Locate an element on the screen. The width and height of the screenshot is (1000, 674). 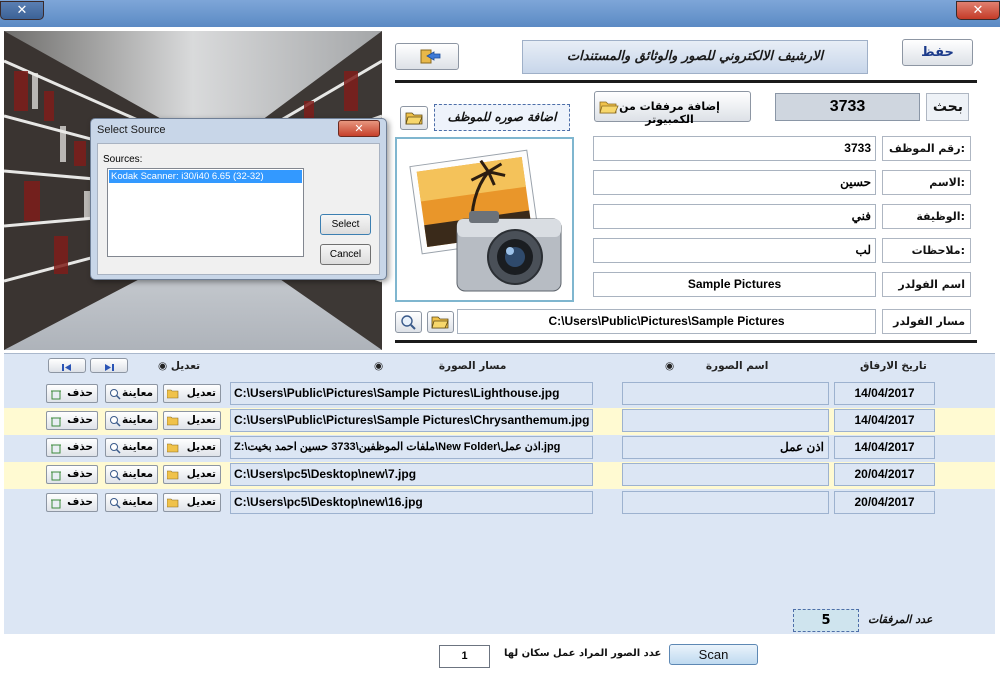
radio-name-icon: ◉ is located at coordinates (670, 366).